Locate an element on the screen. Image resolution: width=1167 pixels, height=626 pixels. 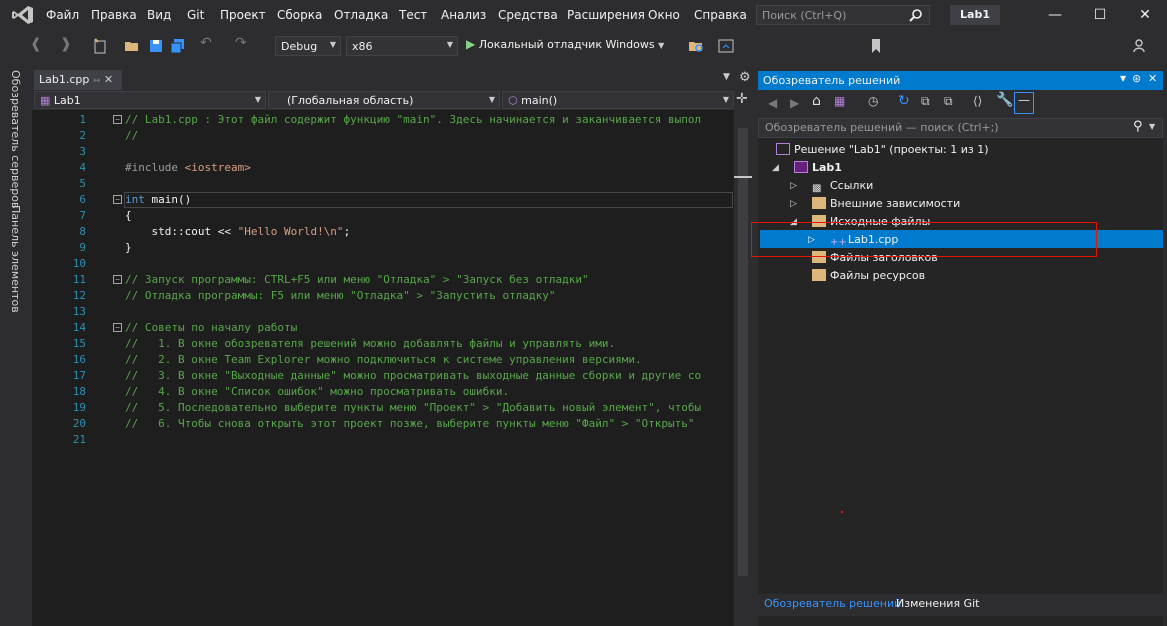
back-icon: ❰ is located at coordinates (38, 44).